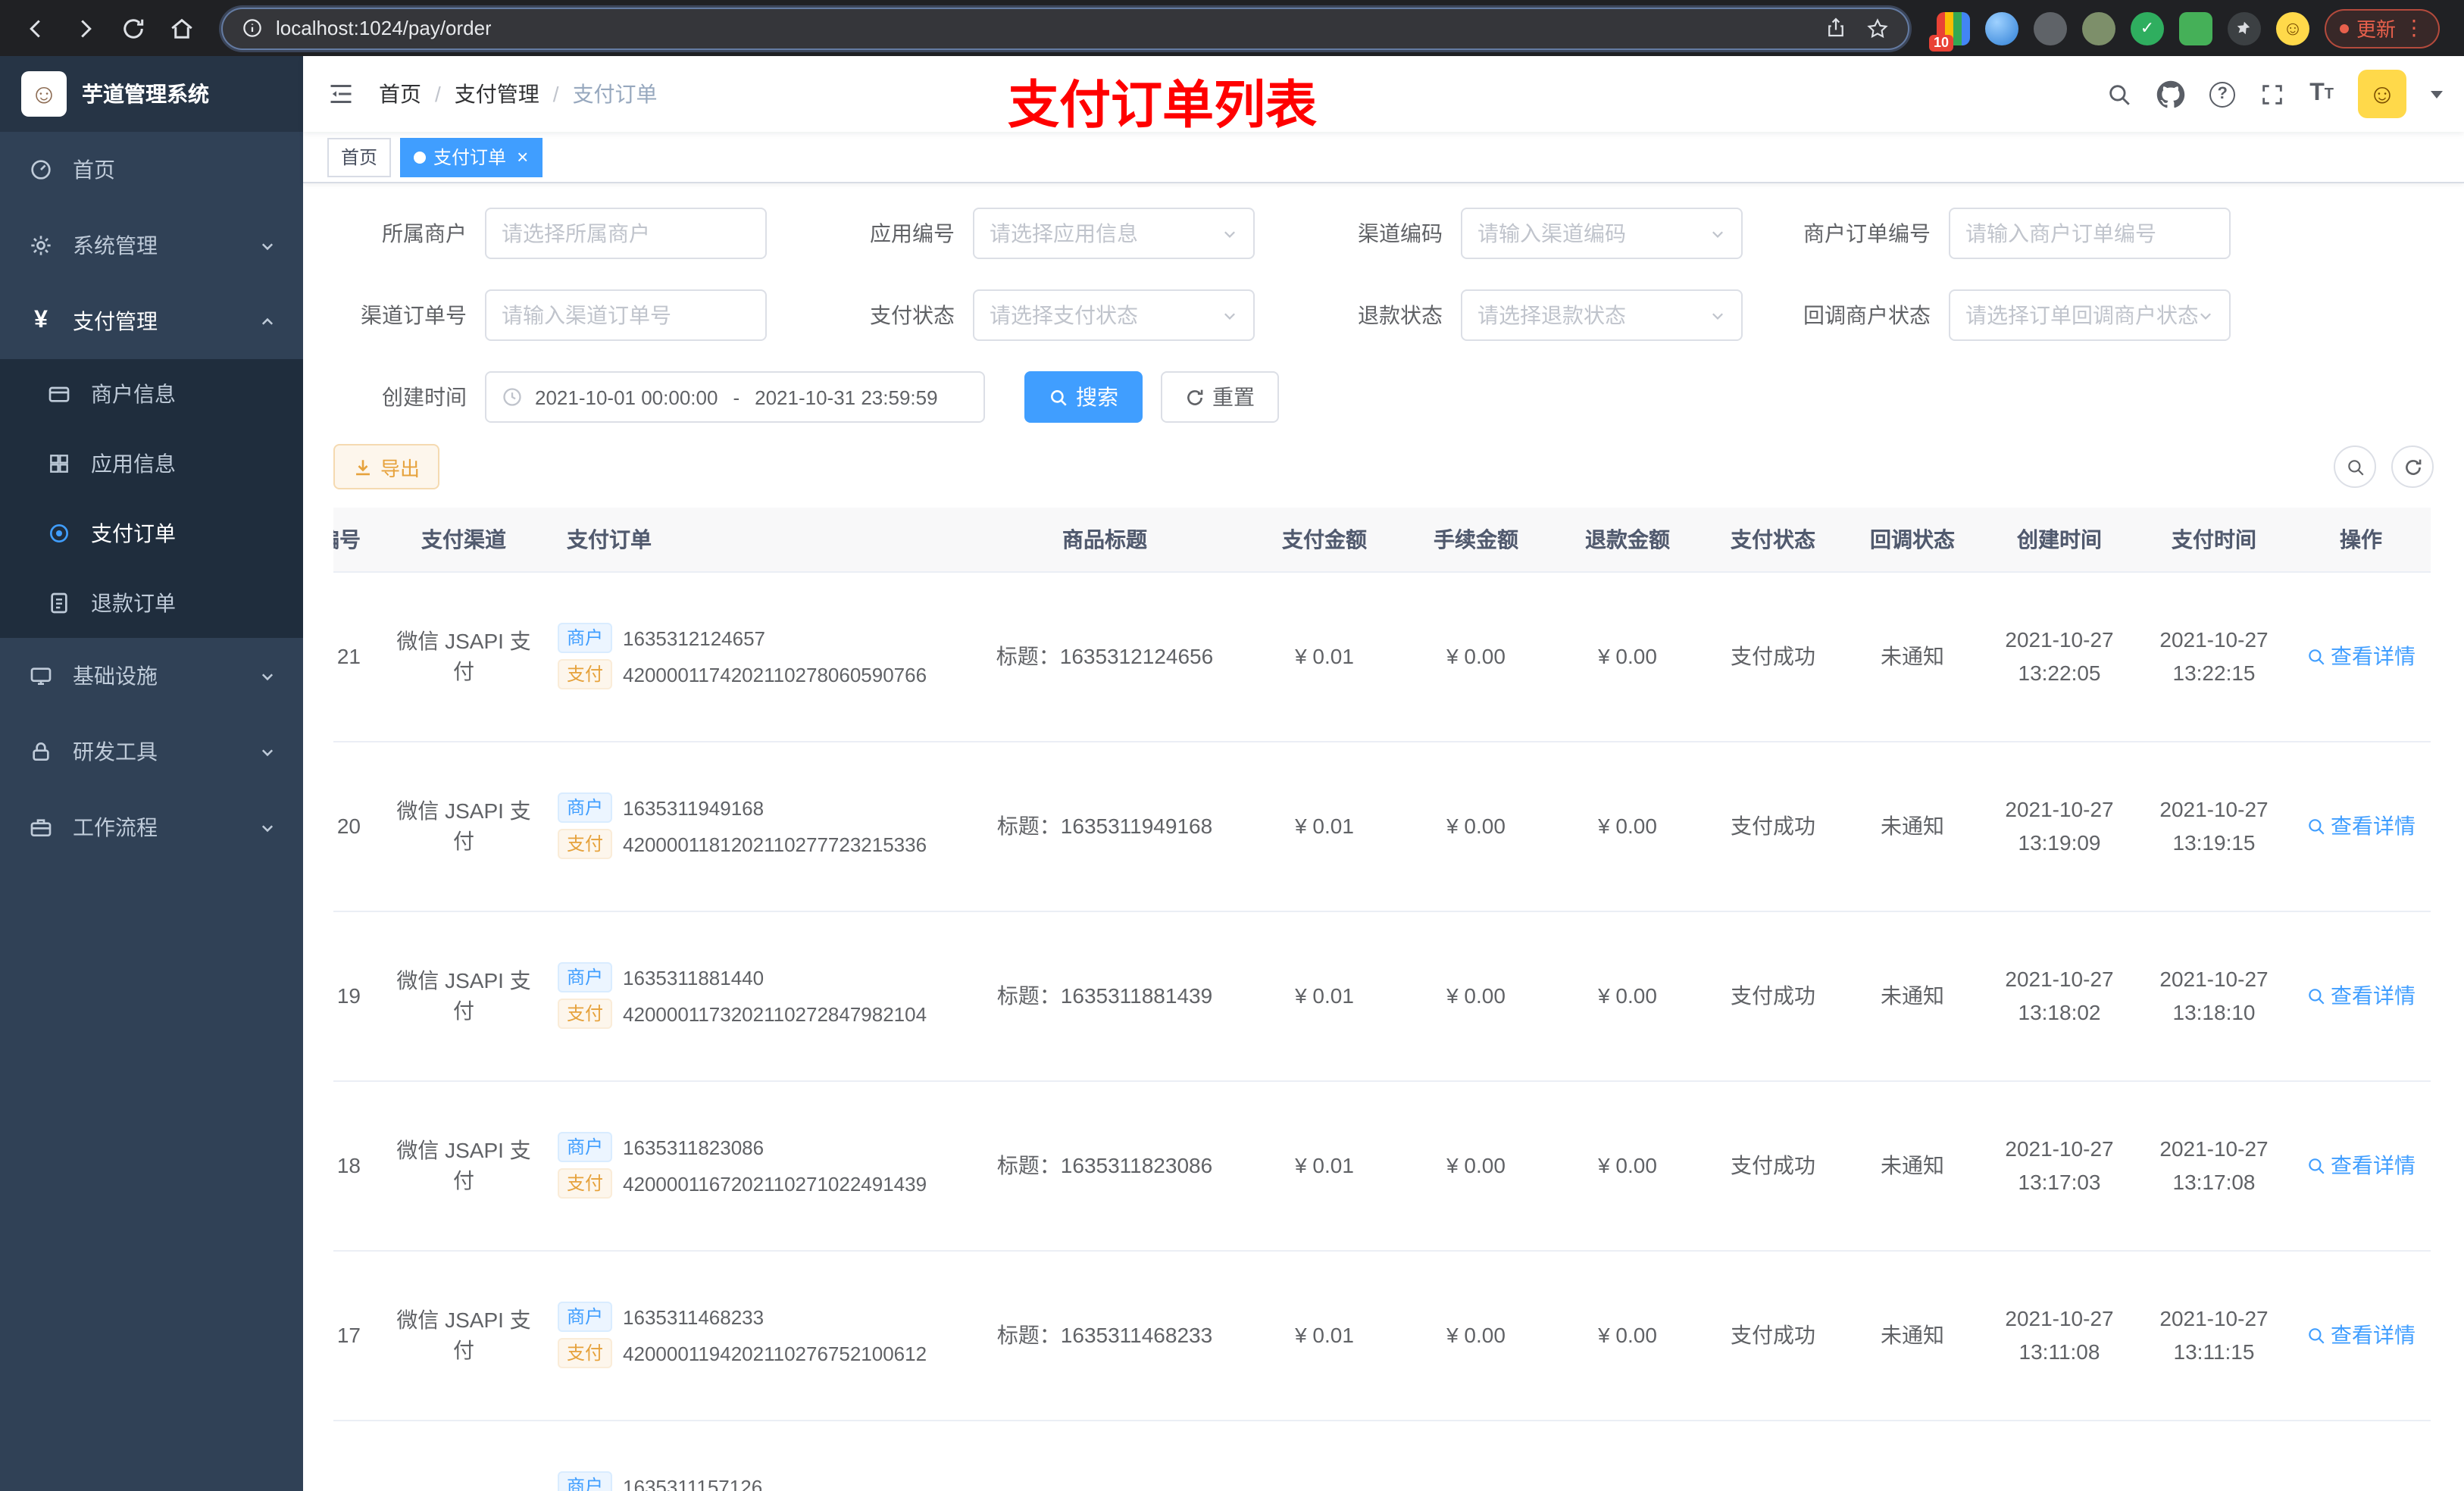  Describe the element at coordinates (151, 827) in the screenshot. I see `sidebar-item-workflow: 工作流程` at that location.